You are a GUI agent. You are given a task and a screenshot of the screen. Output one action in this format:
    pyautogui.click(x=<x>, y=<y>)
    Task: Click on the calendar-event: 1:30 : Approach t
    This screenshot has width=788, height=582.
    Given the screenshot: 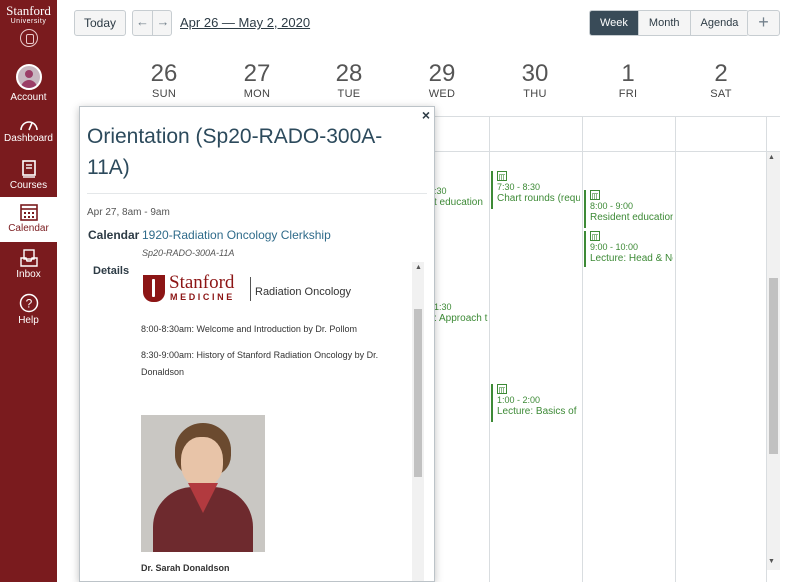 What is the action you would take?
    pyautogui.click(x=461, y=313)
    